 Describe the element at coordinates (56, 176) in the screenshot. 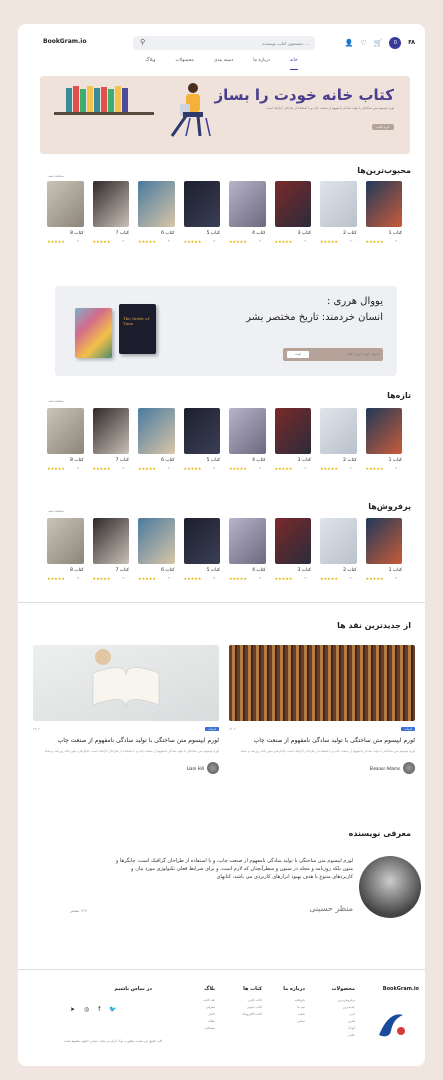

I see `see-all-popular: مشاهده همه` at that location.